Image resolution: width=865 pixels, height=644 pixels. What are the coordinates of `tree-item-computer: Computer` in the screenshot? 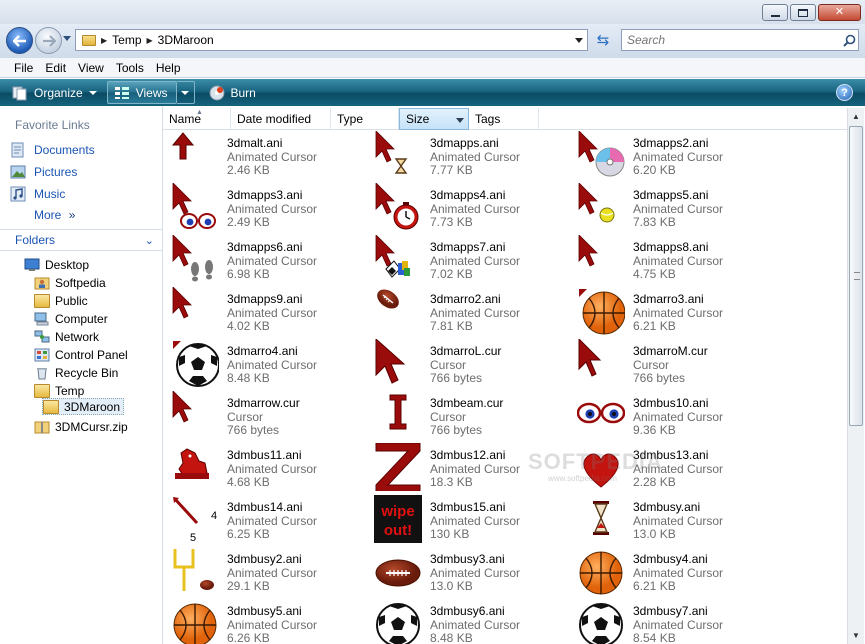 It's located at (71, 318).